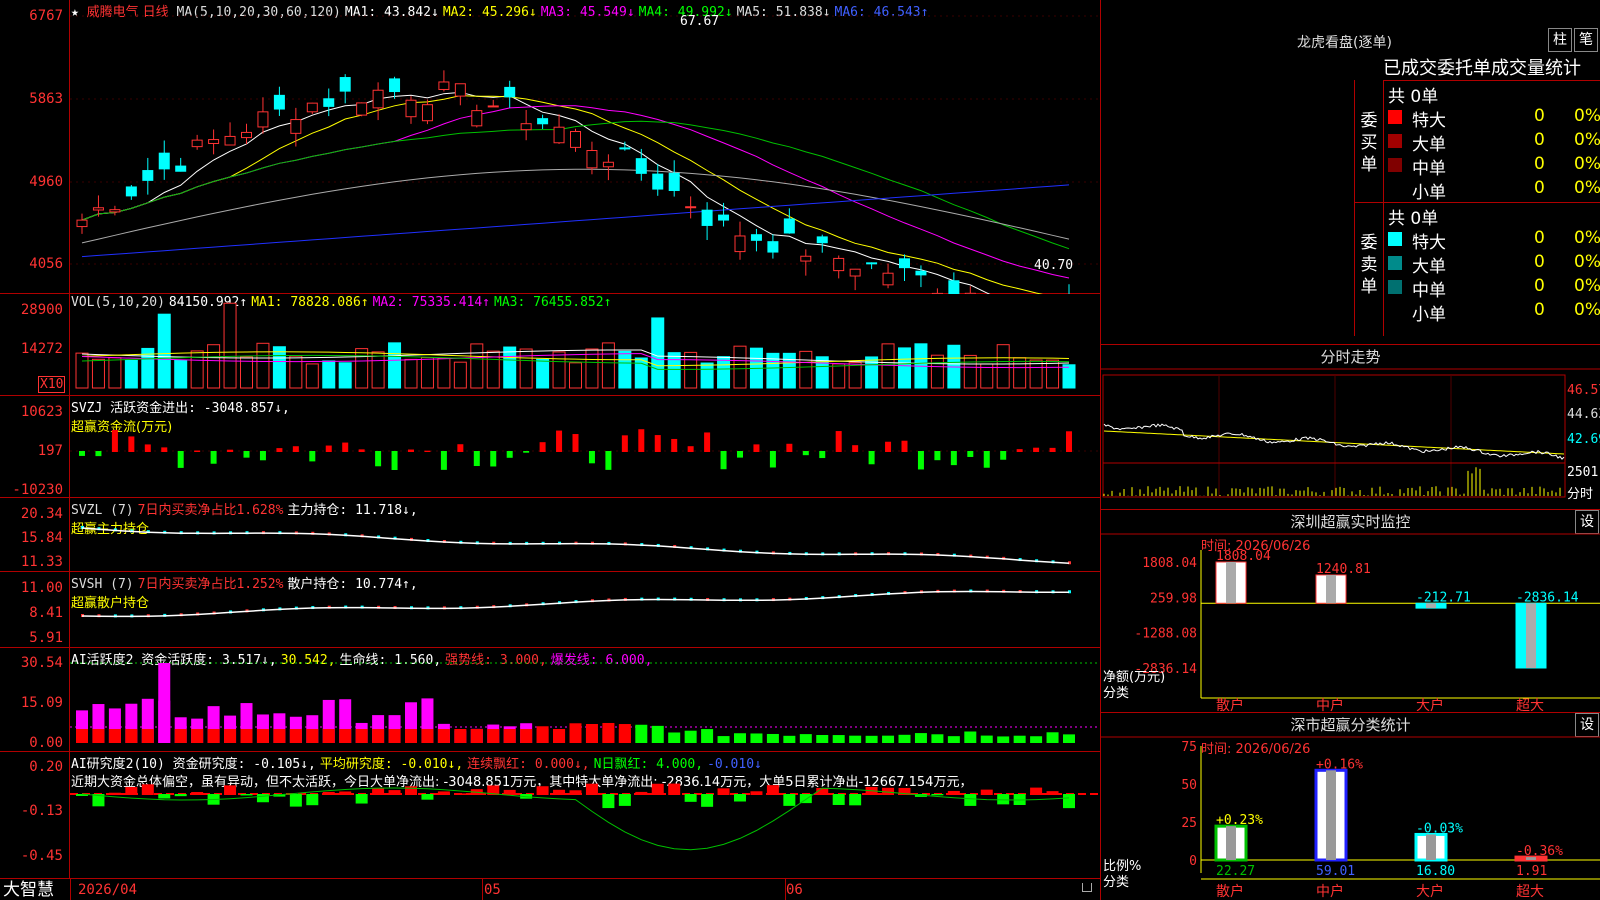 This screenshot has height=900, width=1600. Describe the element at coordinates (1054, 265) in the screenshot. I see `low-price-label: 40.70` at that location.